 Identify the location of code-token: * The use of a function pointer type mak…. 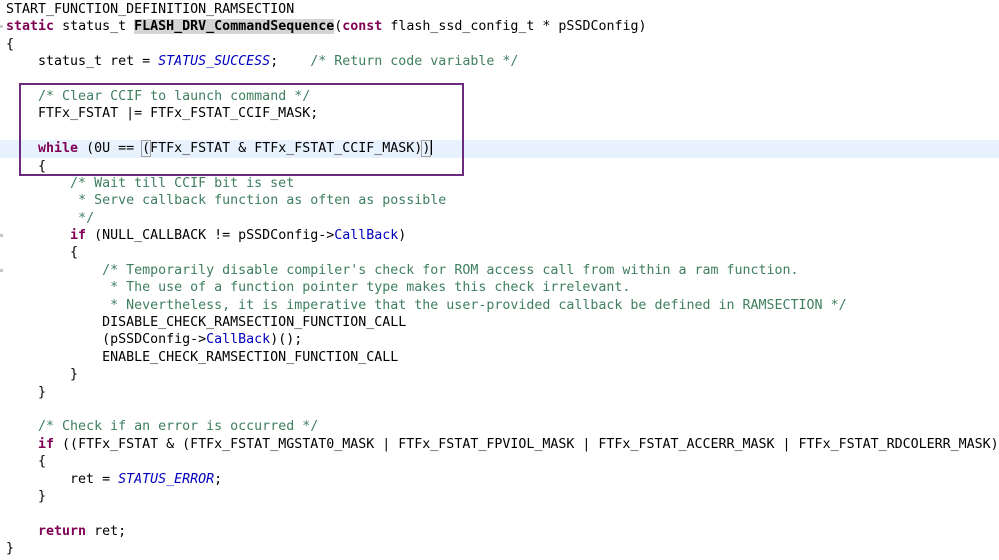
(370, 288).